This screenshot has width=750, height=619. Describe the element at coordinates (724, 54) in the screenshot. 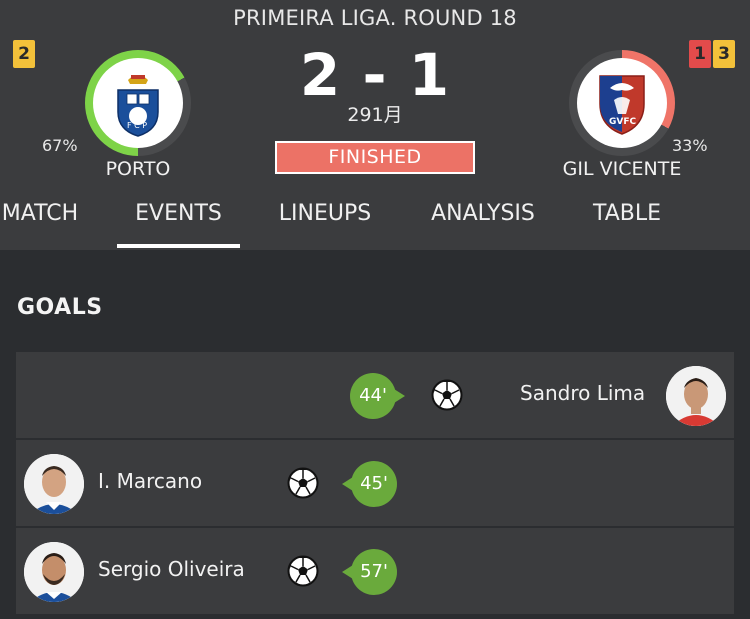

I see `away-yellow-cards-badge: 3` at that location.